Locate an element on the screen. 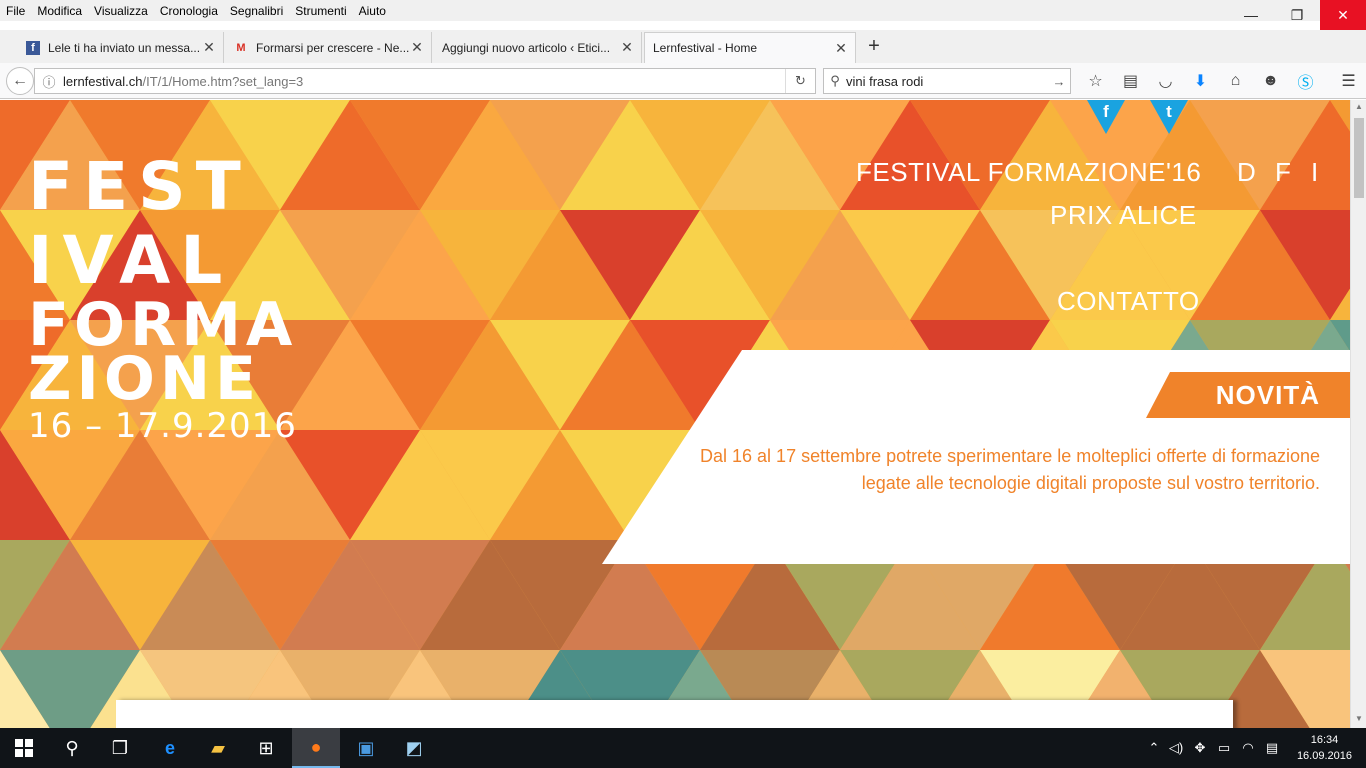  search-taskbar-button: ⚲ is located at coordinates (72, 748).